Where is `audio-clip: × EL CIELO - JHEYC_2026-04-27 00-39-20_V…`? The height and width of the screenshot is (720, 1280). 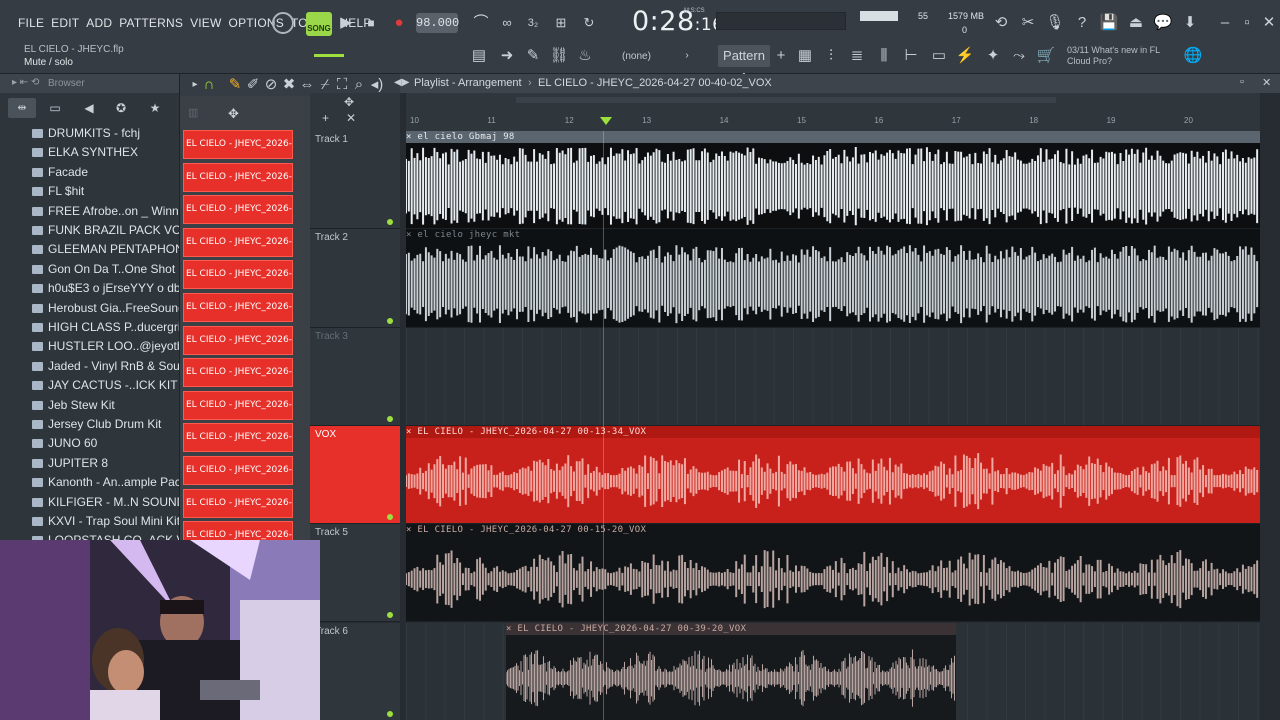
audio-clip: × EL CIELO - JHEYC_2026-04-27 00-39-20_V… is located at coordinates (731, 671).